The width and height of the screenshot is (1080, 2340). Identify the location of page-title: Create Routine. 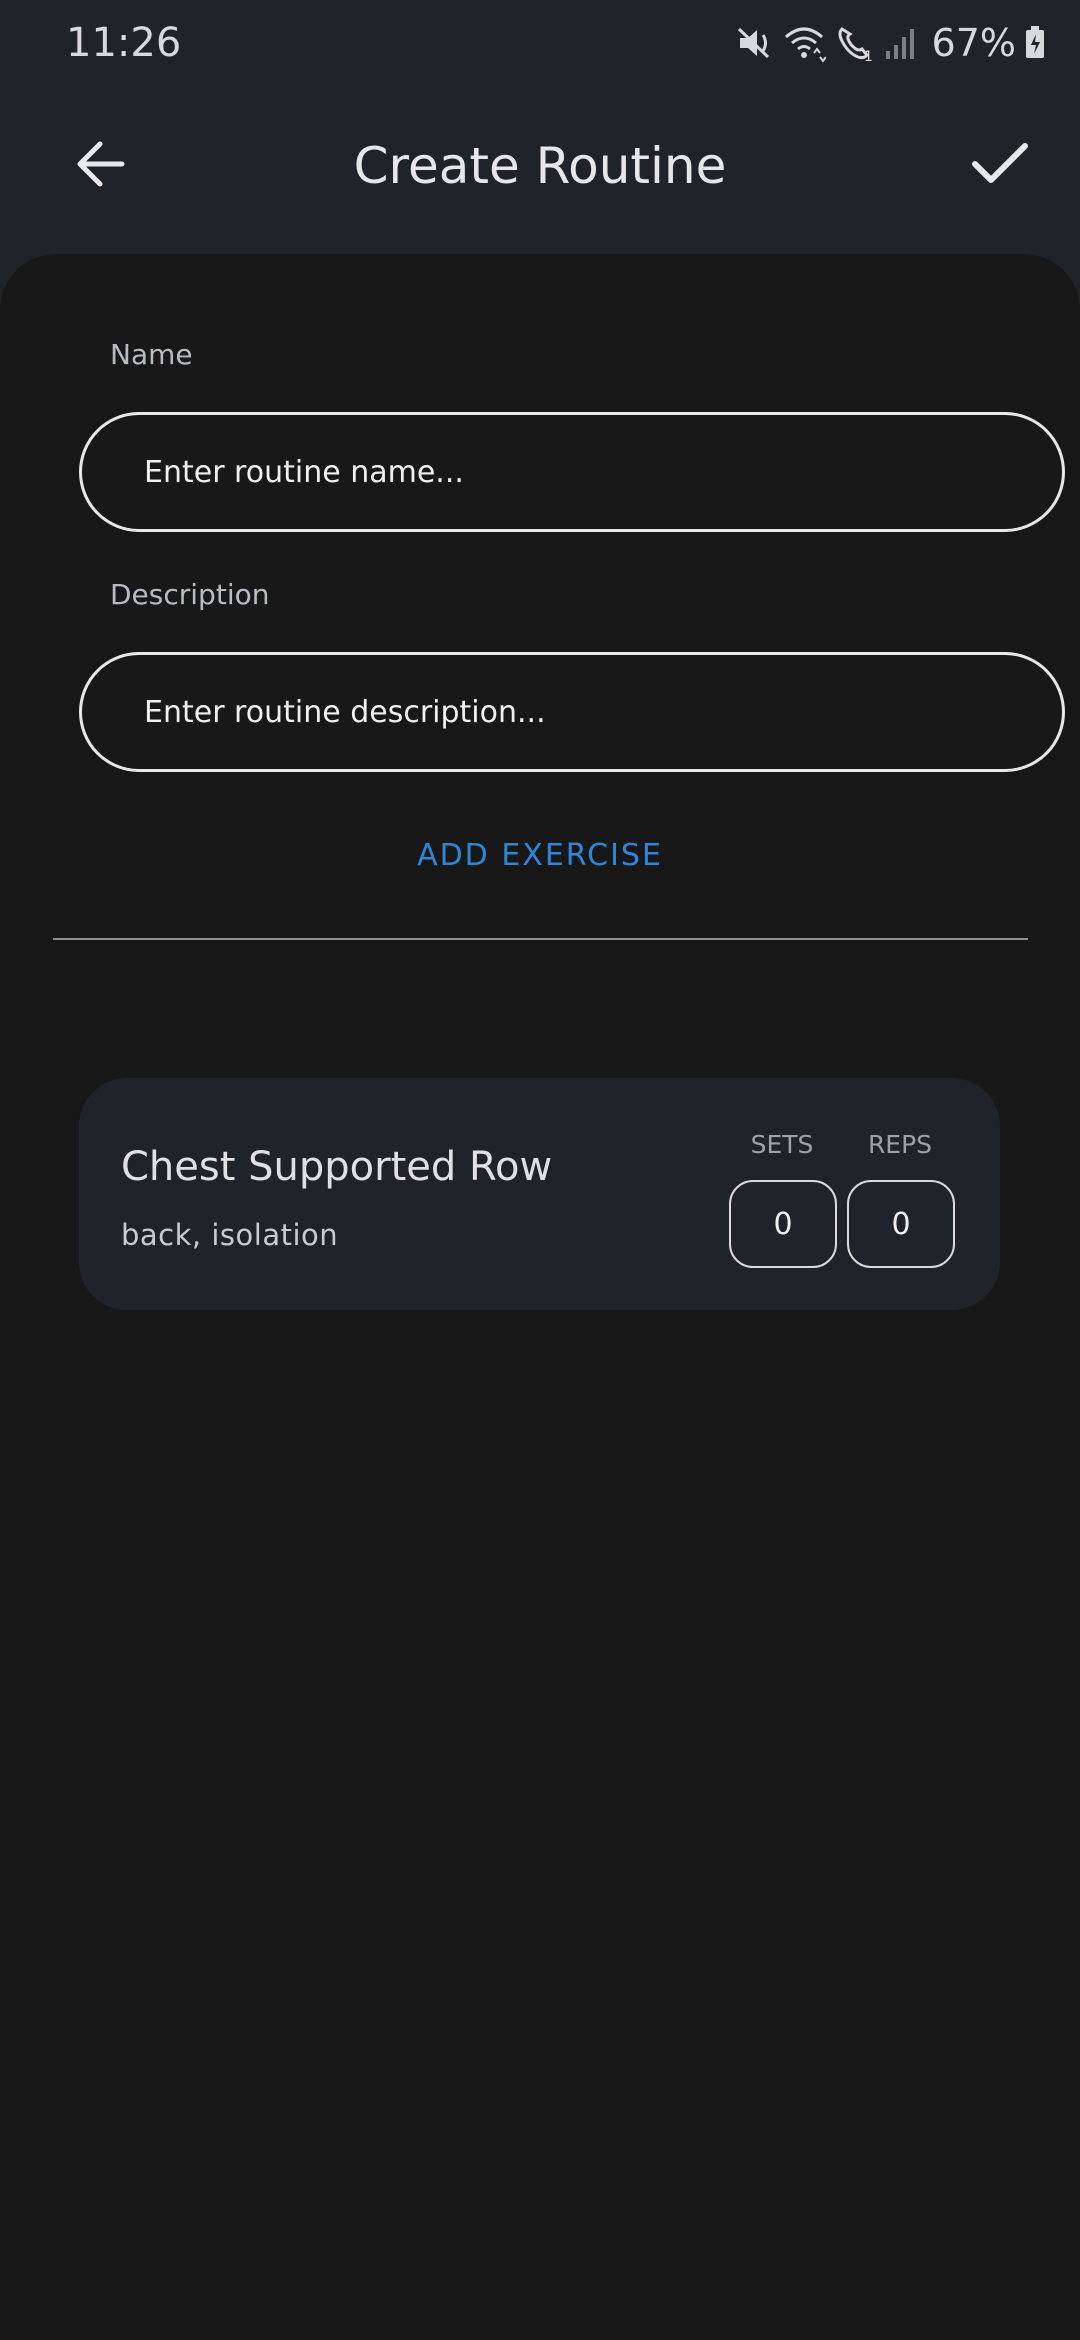
(540, 166).